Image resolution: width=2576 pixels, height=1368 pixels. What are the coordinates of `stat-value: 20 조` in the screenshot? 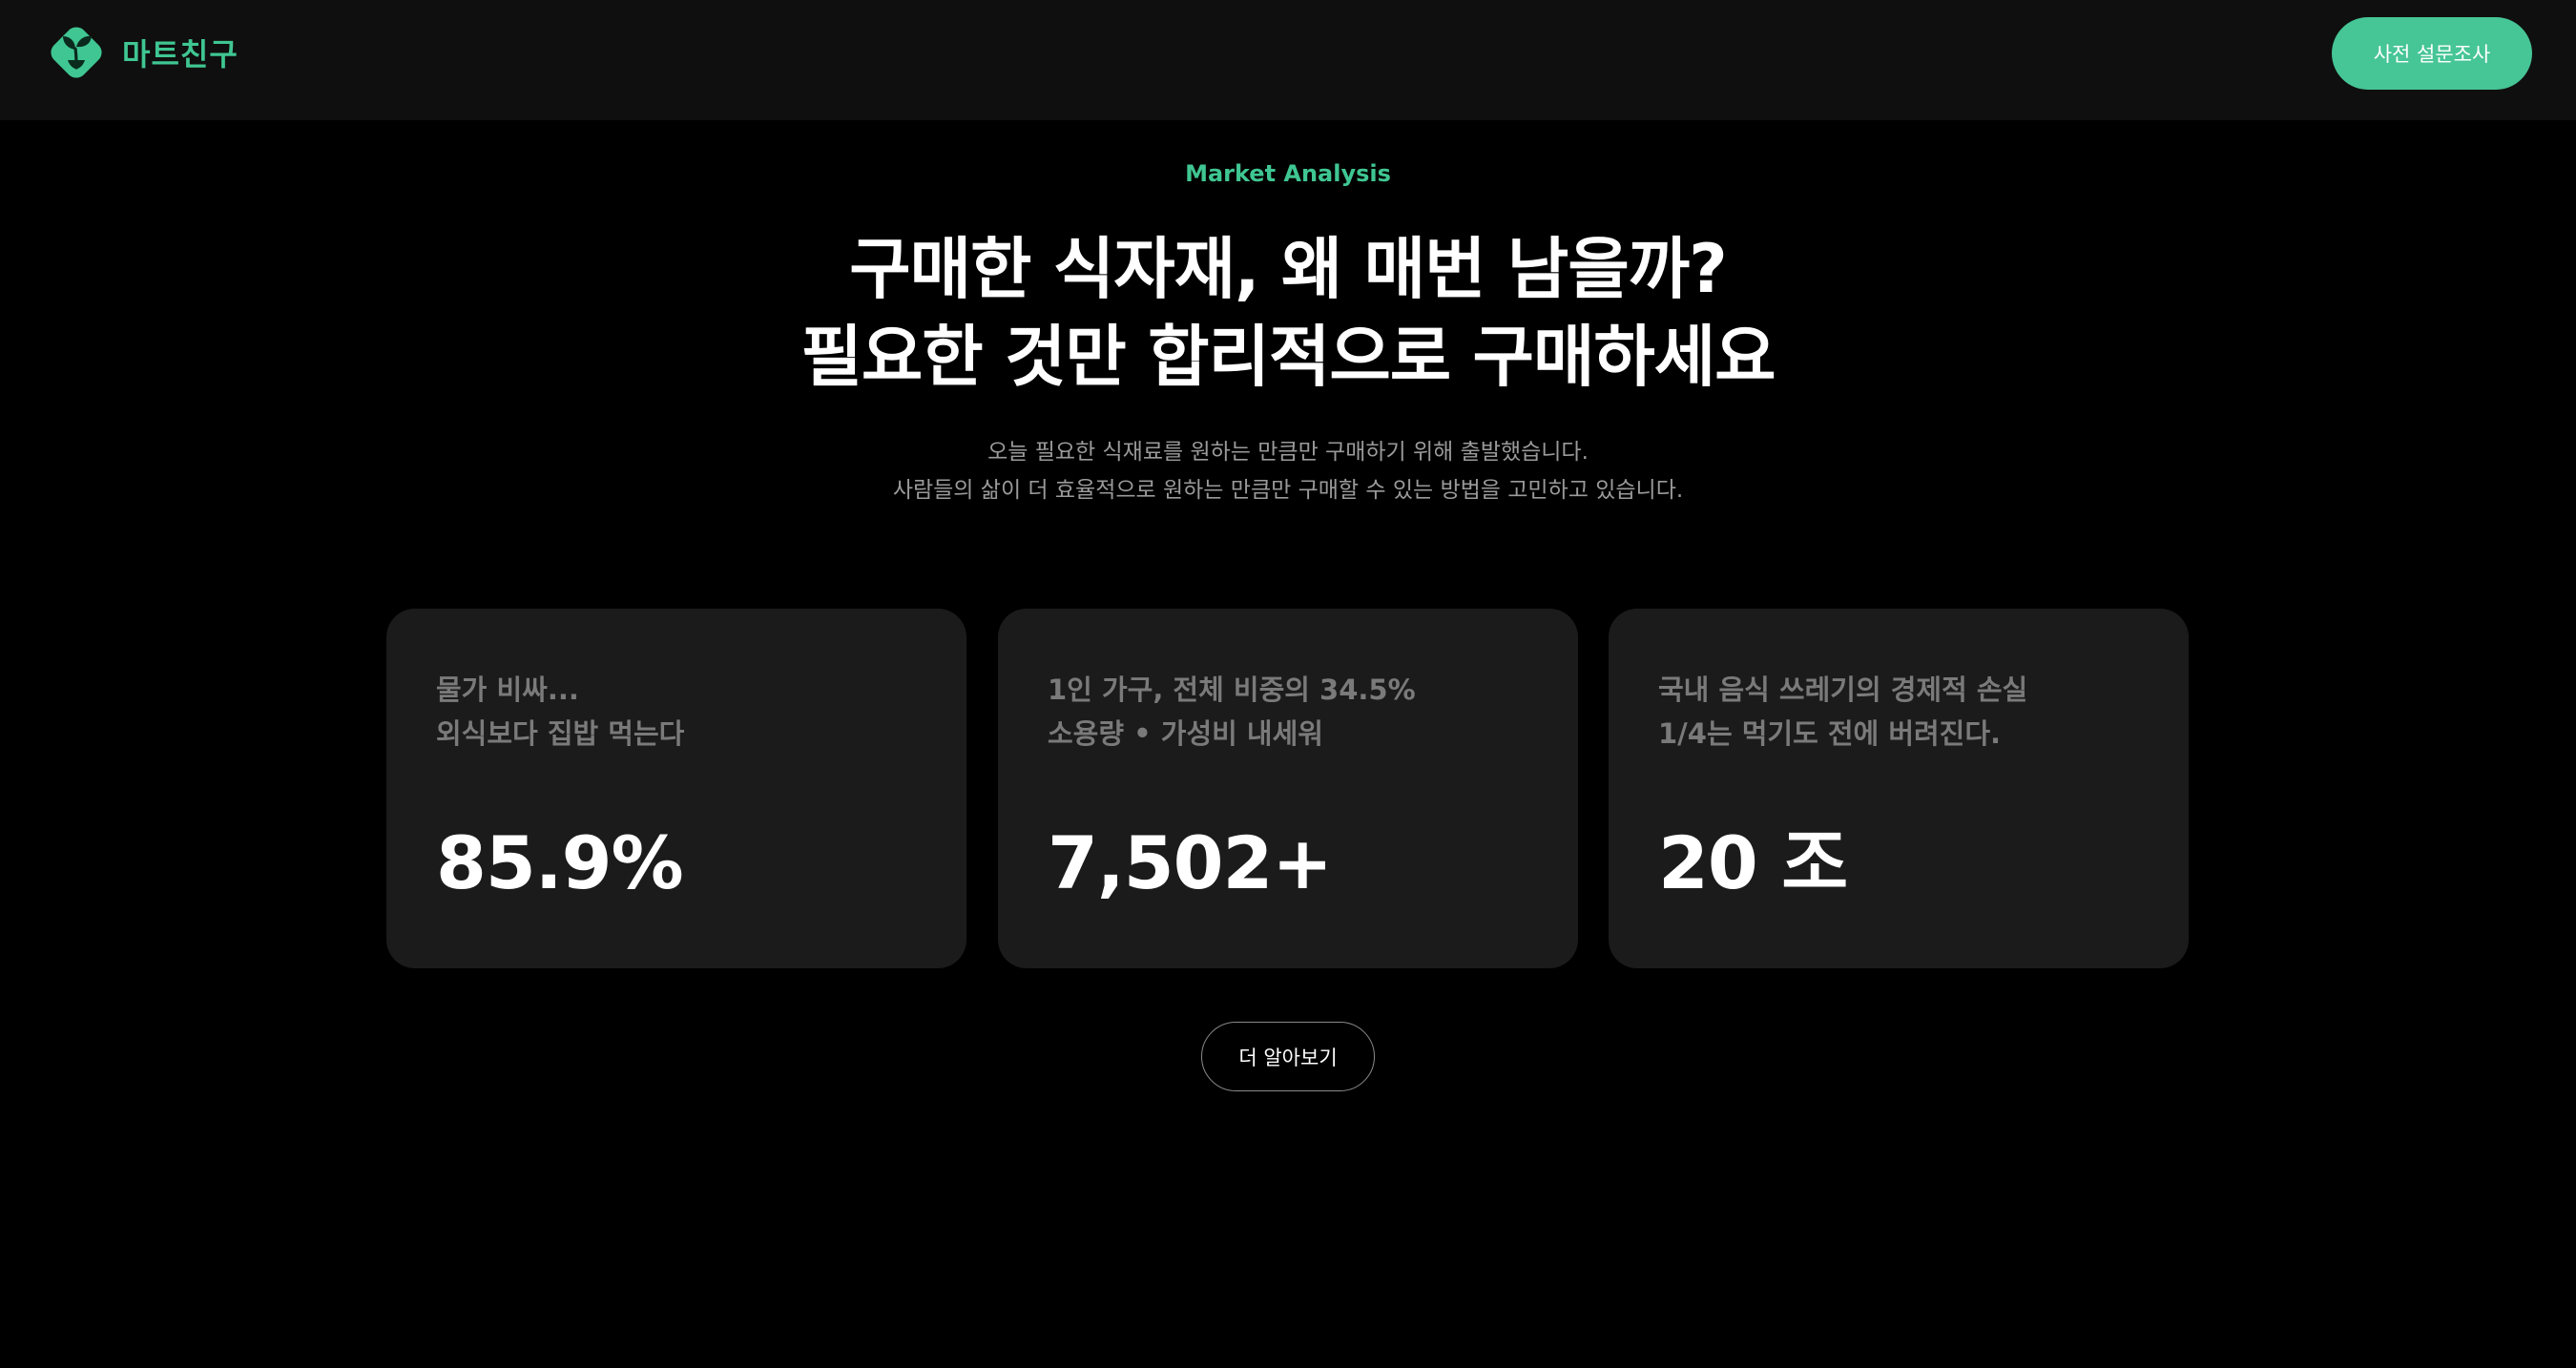 It's located at (1753, 863).